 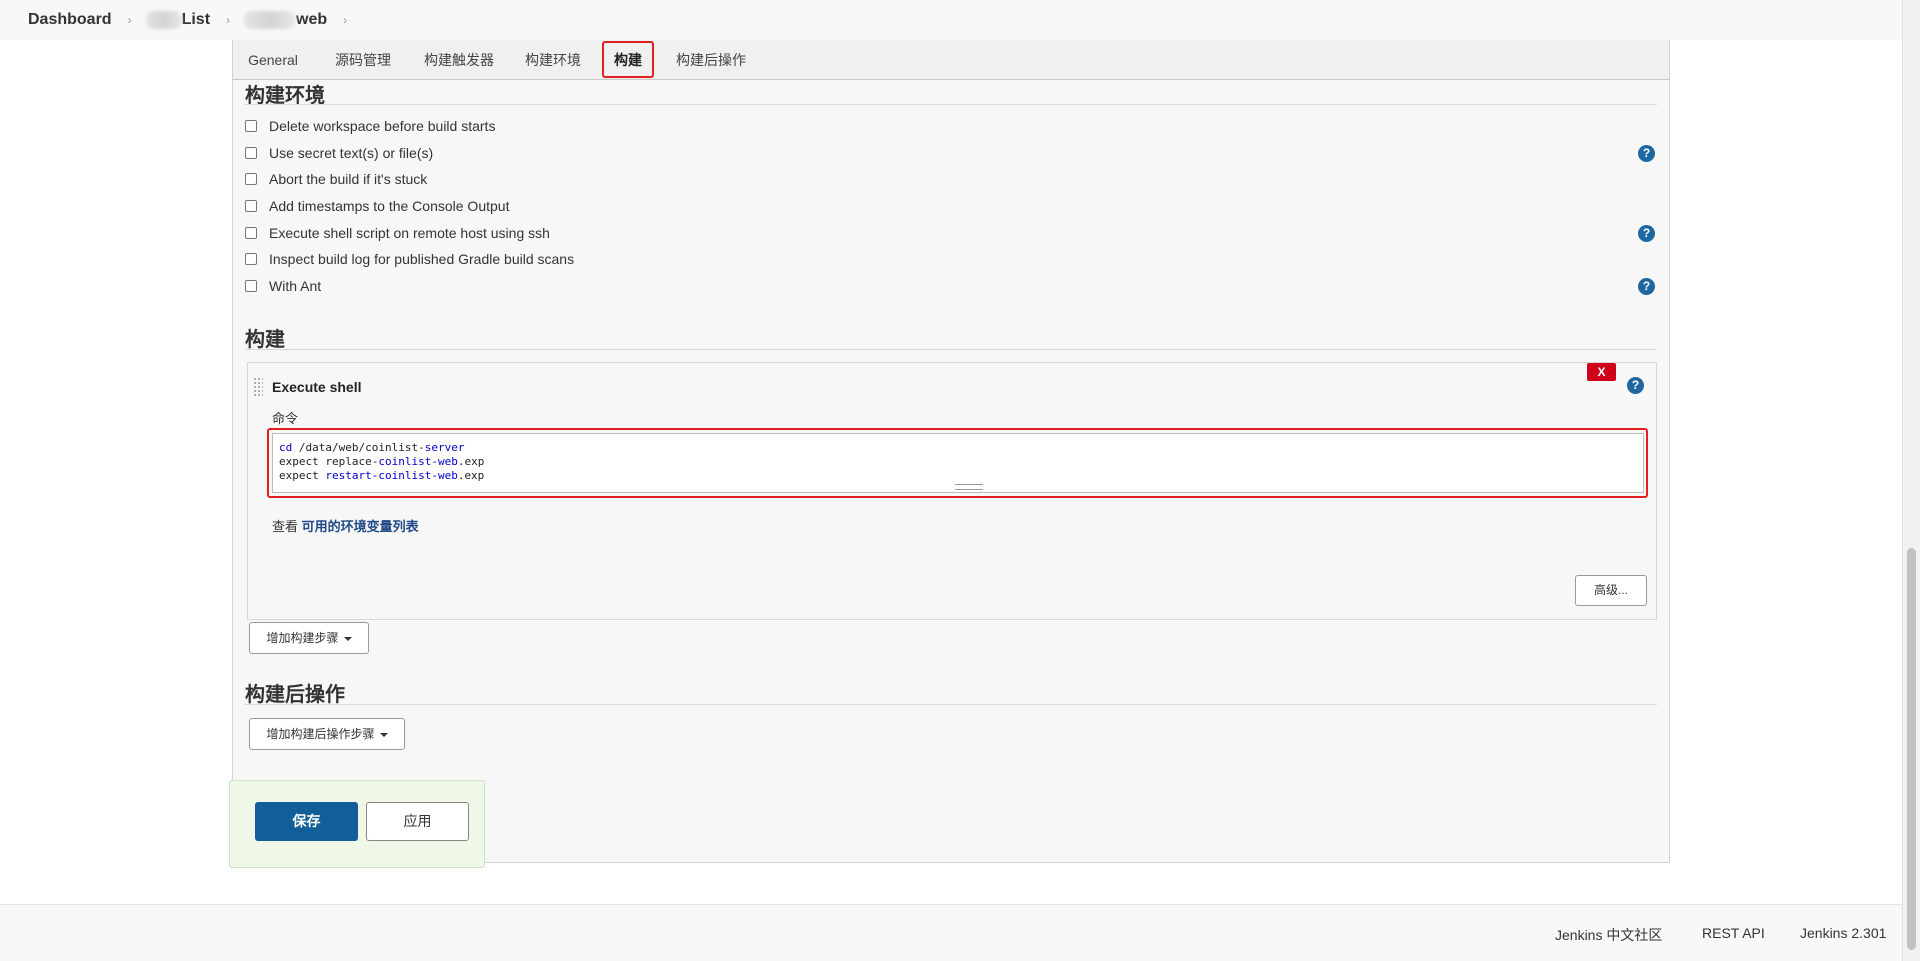 I want to click on tab-general: General, so click(x=273, y=60).